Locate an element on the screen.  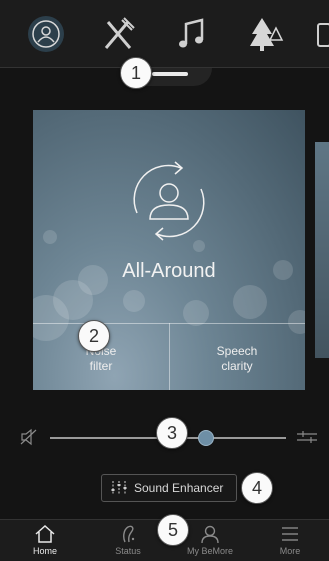
outdoor-icon is located at coordinates (267, 34).